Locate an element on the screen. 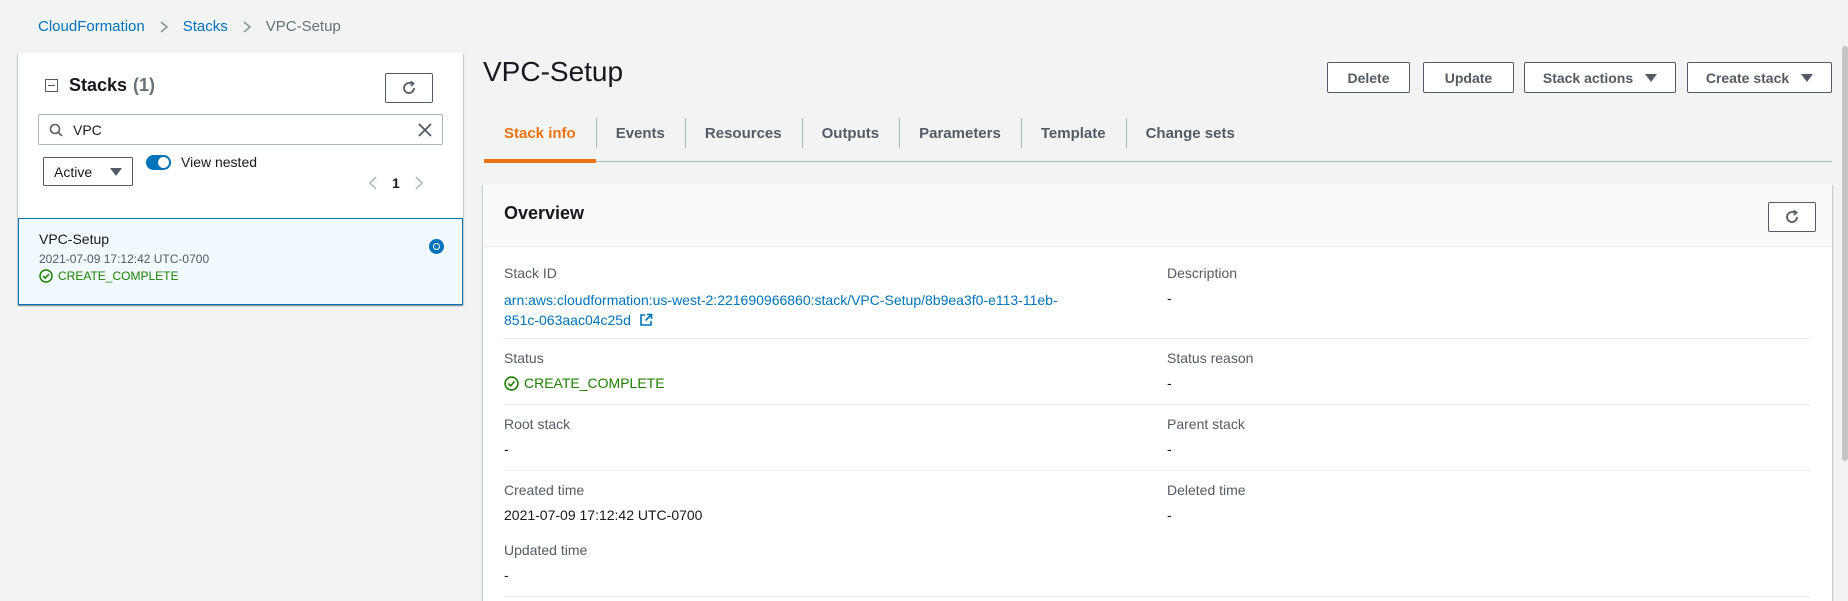 This screenshot has width=1848, height=601. tab-parameters: Parameters is located at coordinates (960, 139).